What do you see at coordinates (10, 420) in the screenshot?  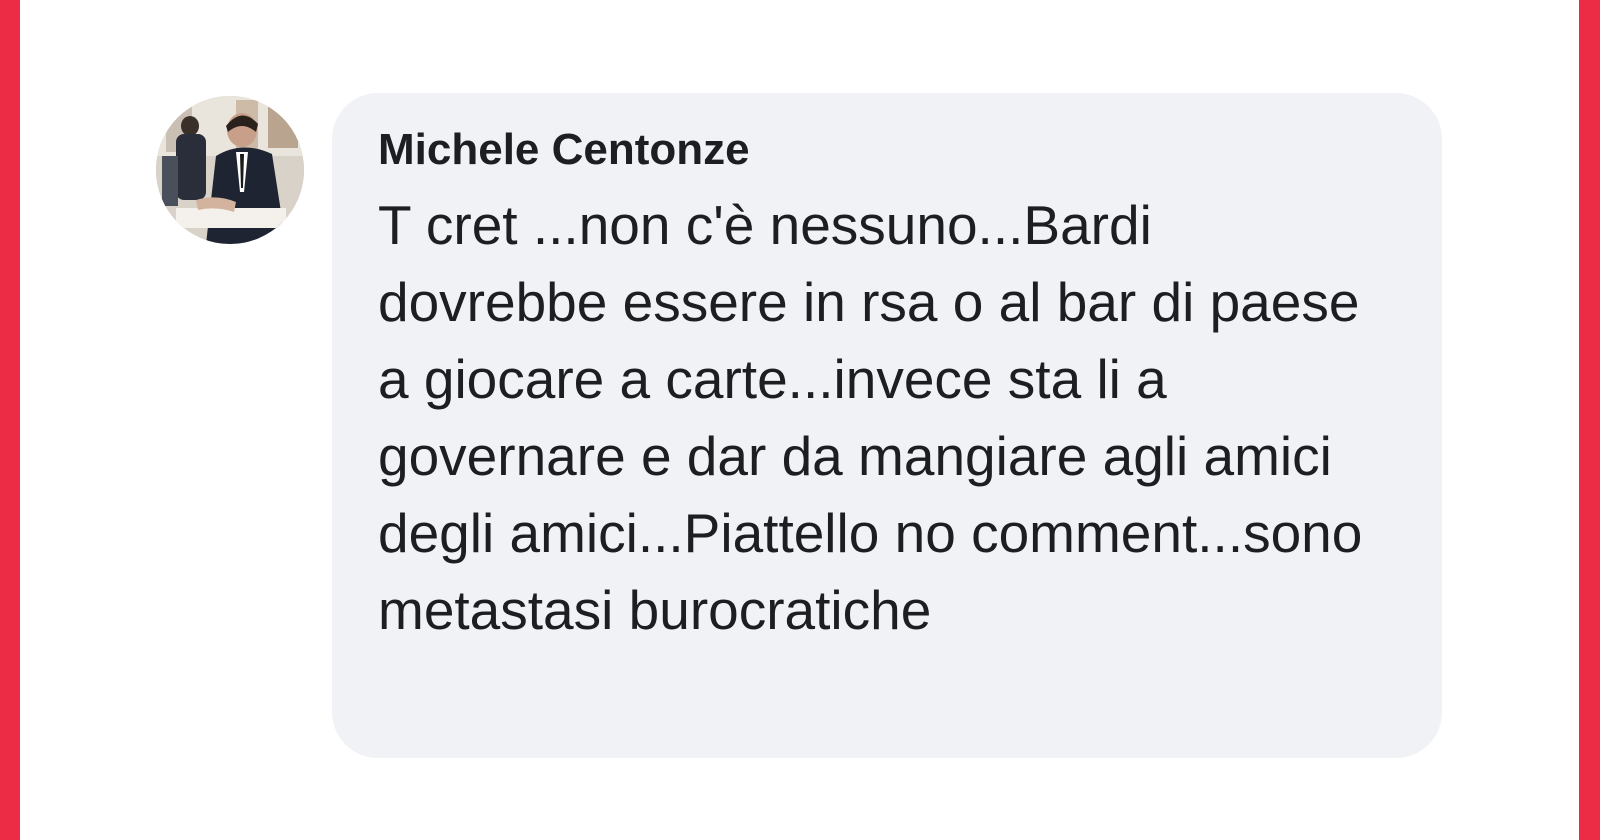 I see `left-frame-border` at bounding box center [10, 420].